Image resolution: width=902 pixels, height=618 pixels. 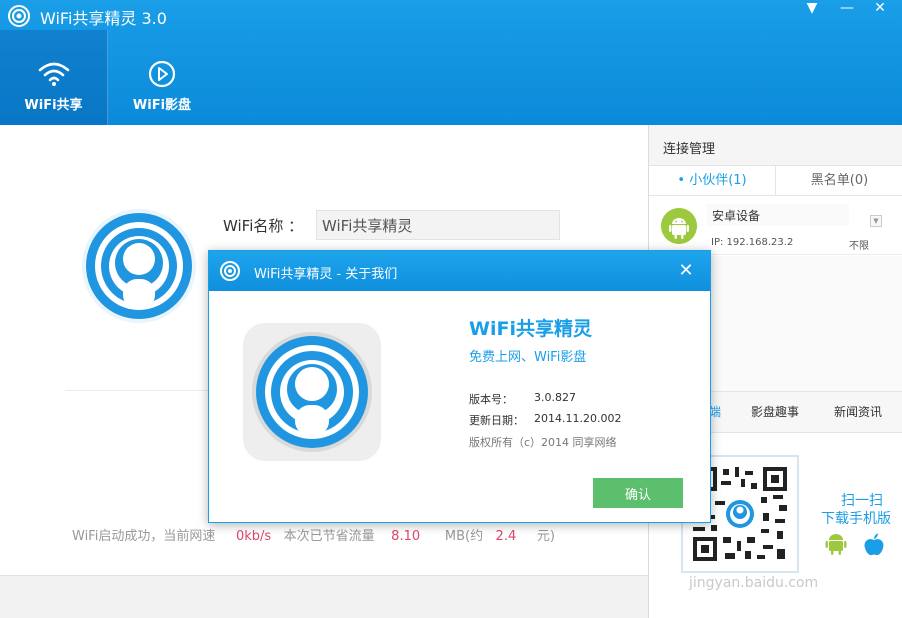 I want to click on dialog-close-button: ✕, so click(x=686, y=271).